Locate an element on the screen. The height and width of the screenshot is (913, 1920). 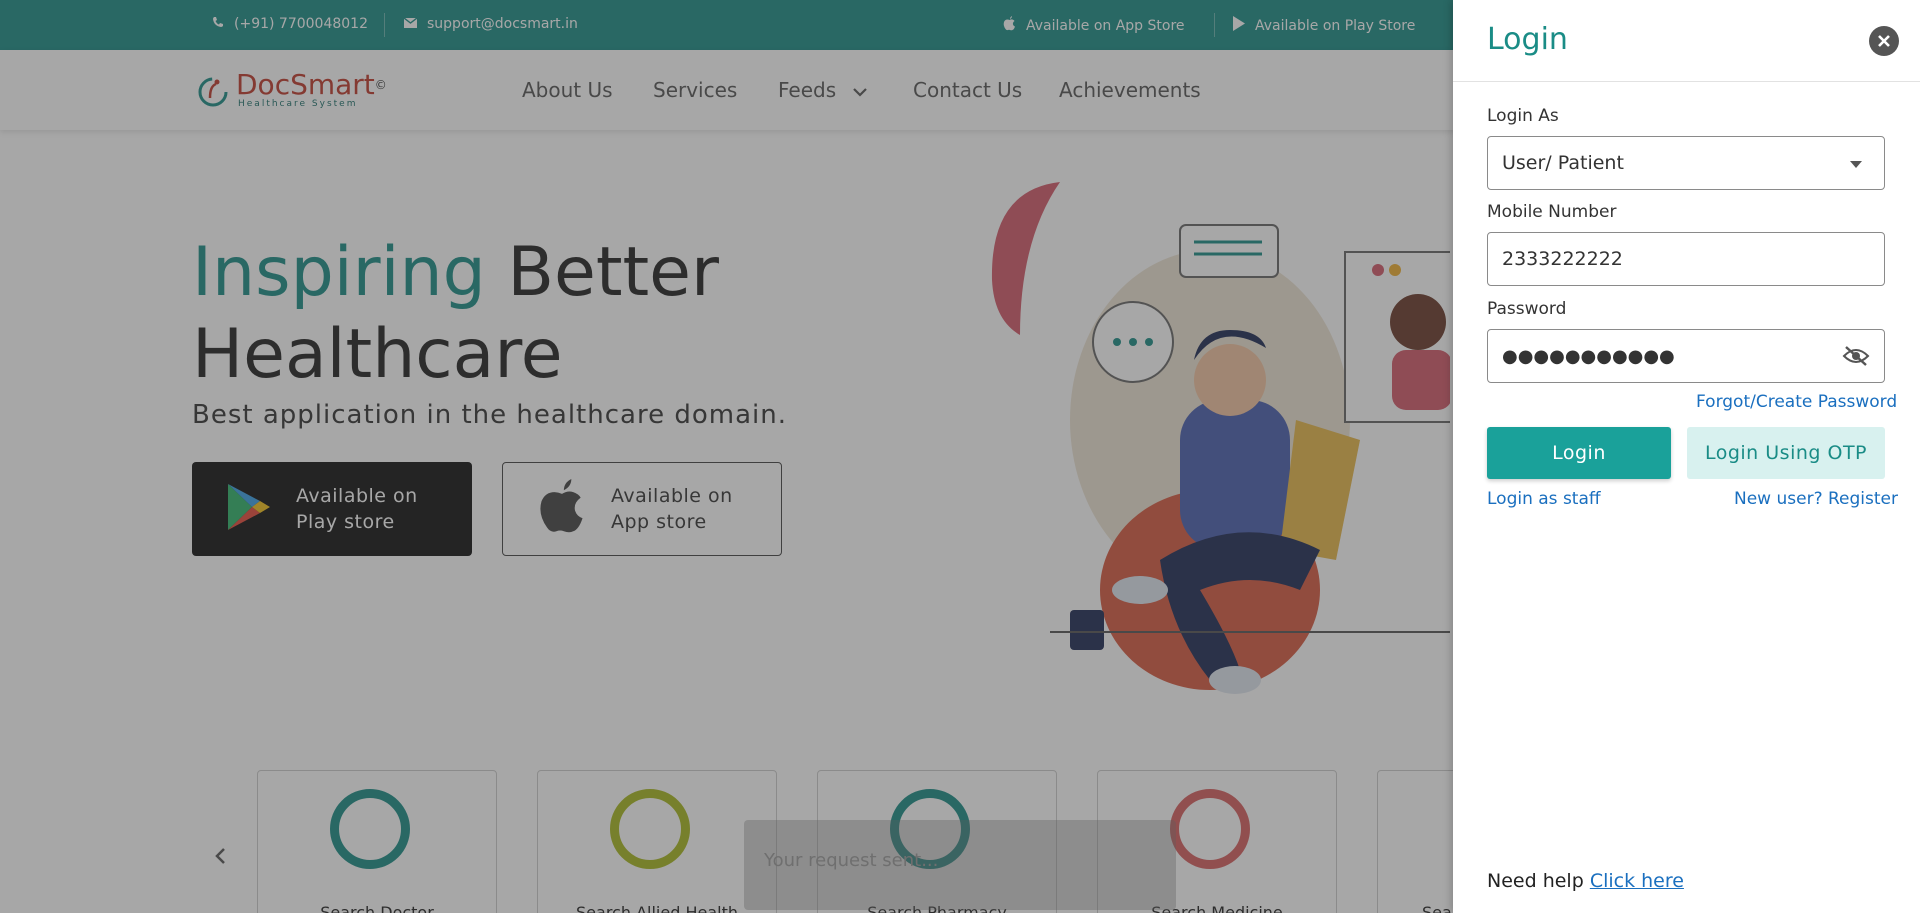
need-help-text: Need help is located at coordinates (1535, 881).